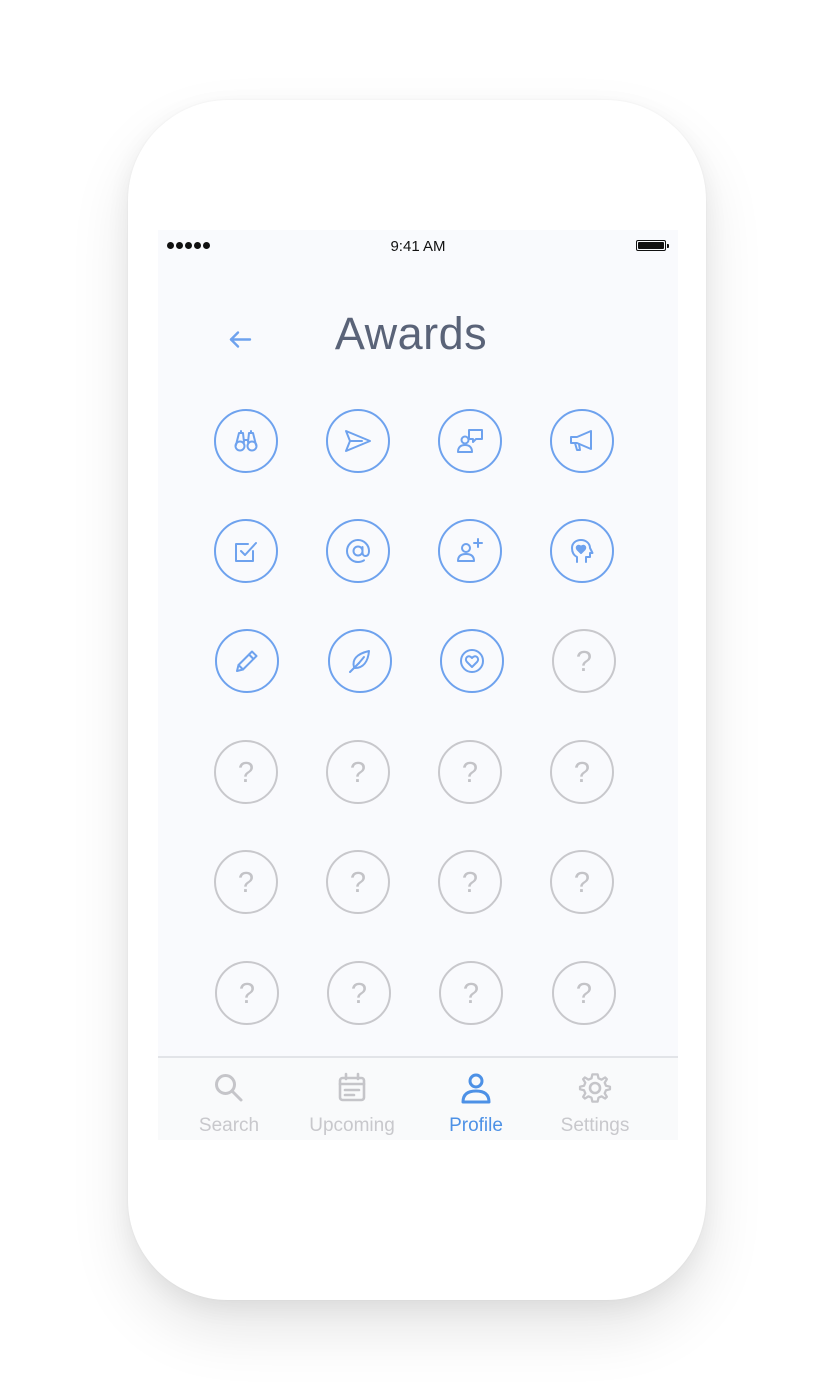 This screenshot has width=834, height=1400. I want to click on award-at-sign, so click(358, 551).